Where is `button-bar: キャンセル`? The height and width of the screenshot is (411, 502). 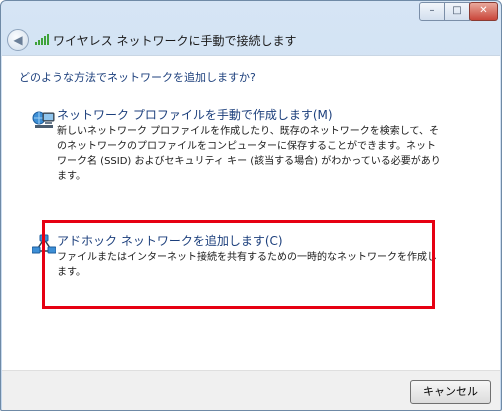 button-bar: キャンセル is located at coordinates (251, 390).